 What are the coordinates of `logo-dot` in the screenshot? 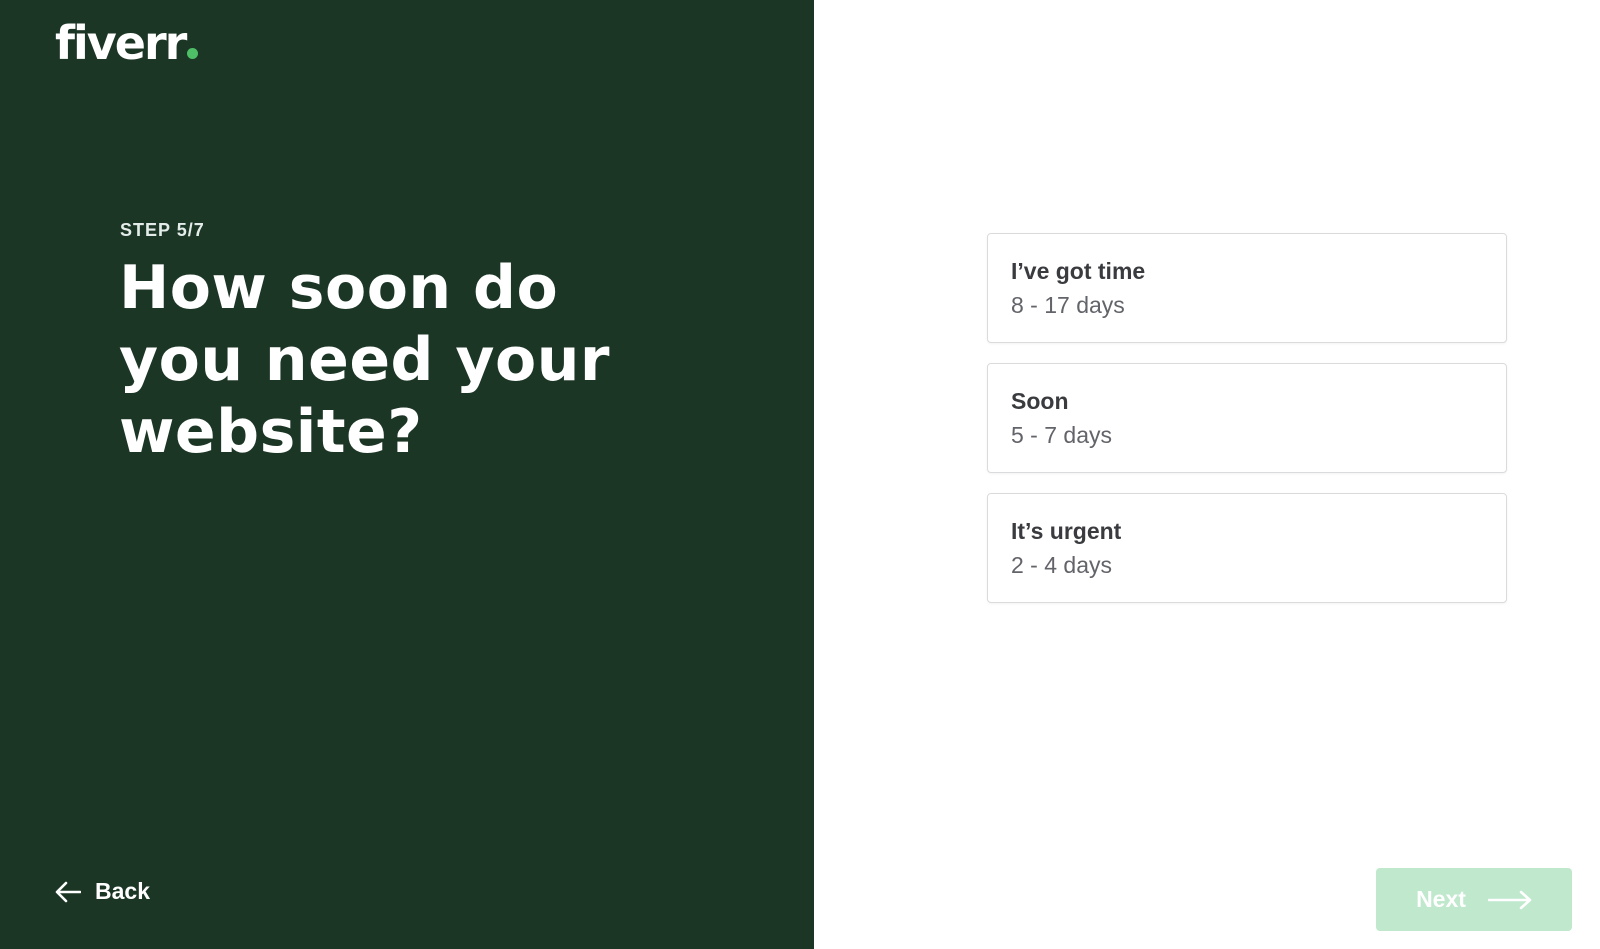 It's located at (193, 53).